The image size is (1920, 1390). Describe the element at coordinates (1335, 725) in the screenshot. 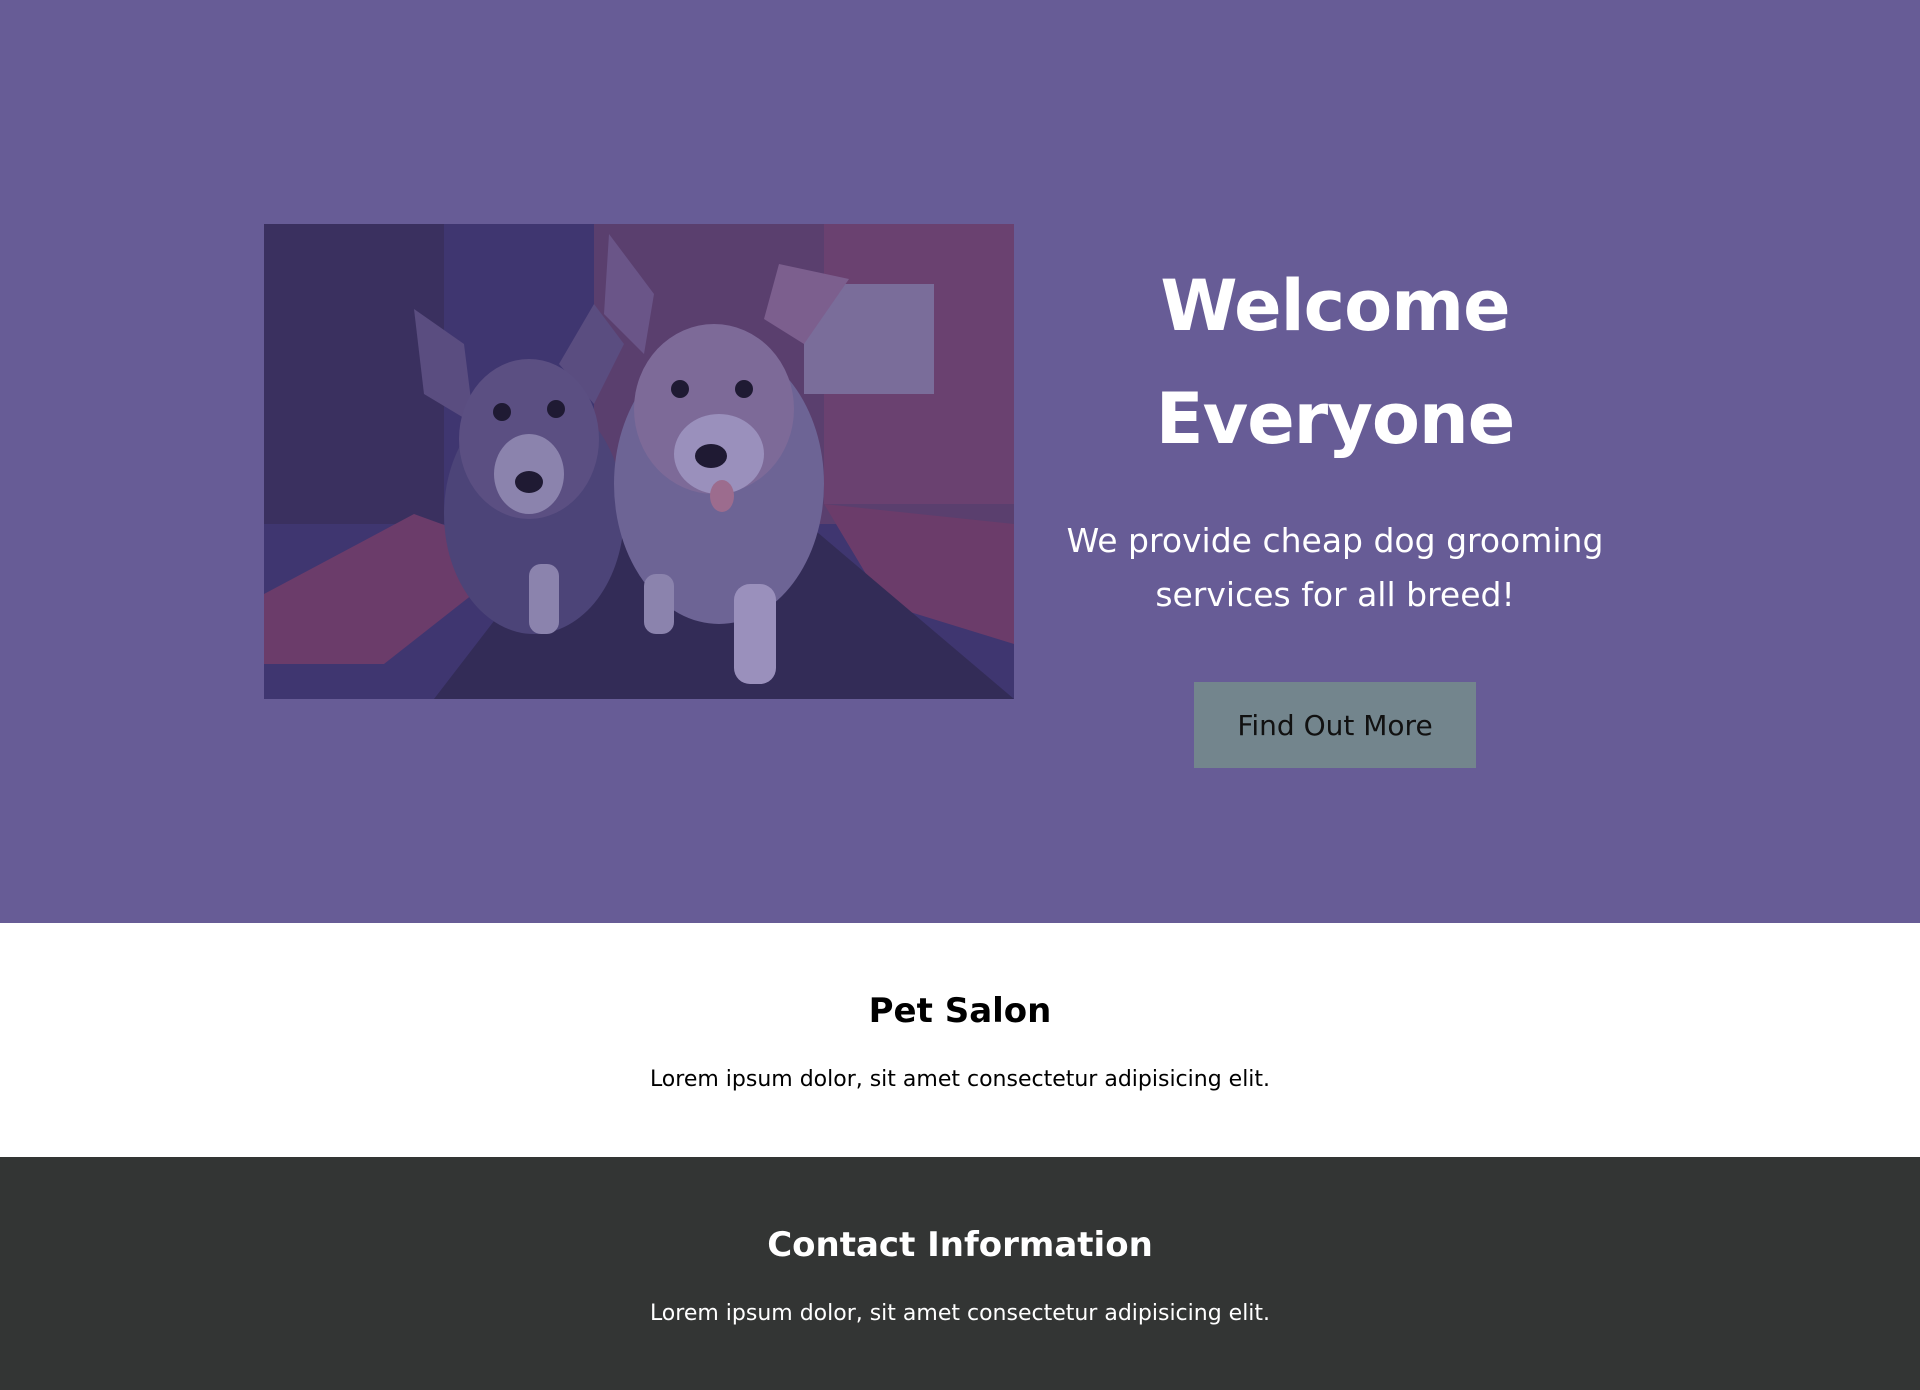

I see `find-out-more-button: Find Out More` at that location.